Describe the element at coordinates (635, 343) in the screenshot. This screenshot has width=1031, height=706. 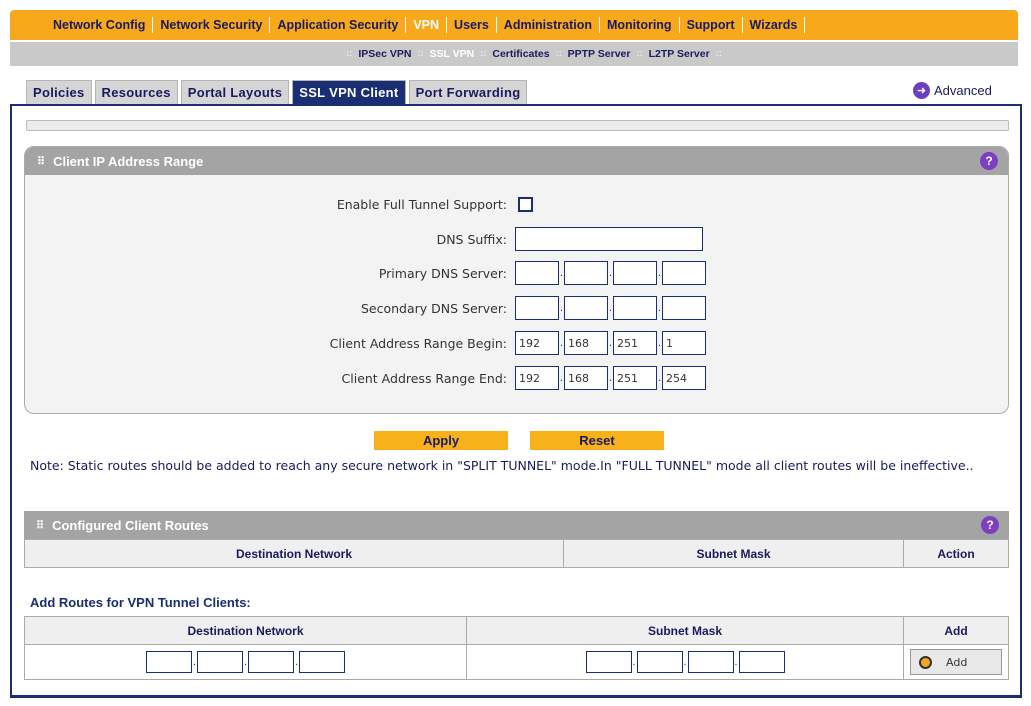
I see `range-begin-octet-3: 251` at that location.